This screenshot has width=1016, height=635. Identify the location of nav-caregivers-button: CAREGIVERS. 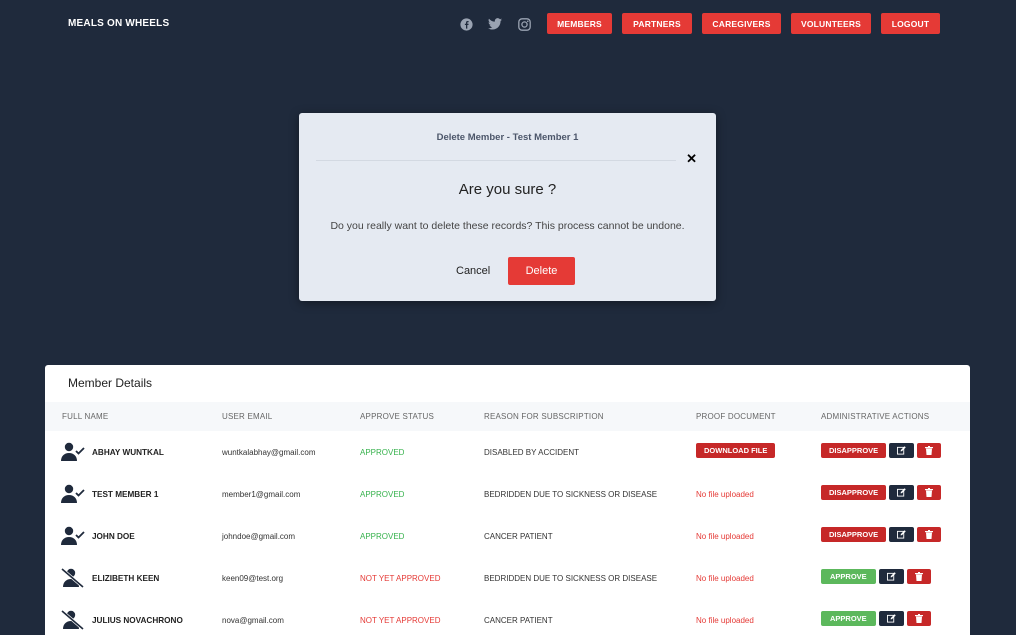
(741, 23).